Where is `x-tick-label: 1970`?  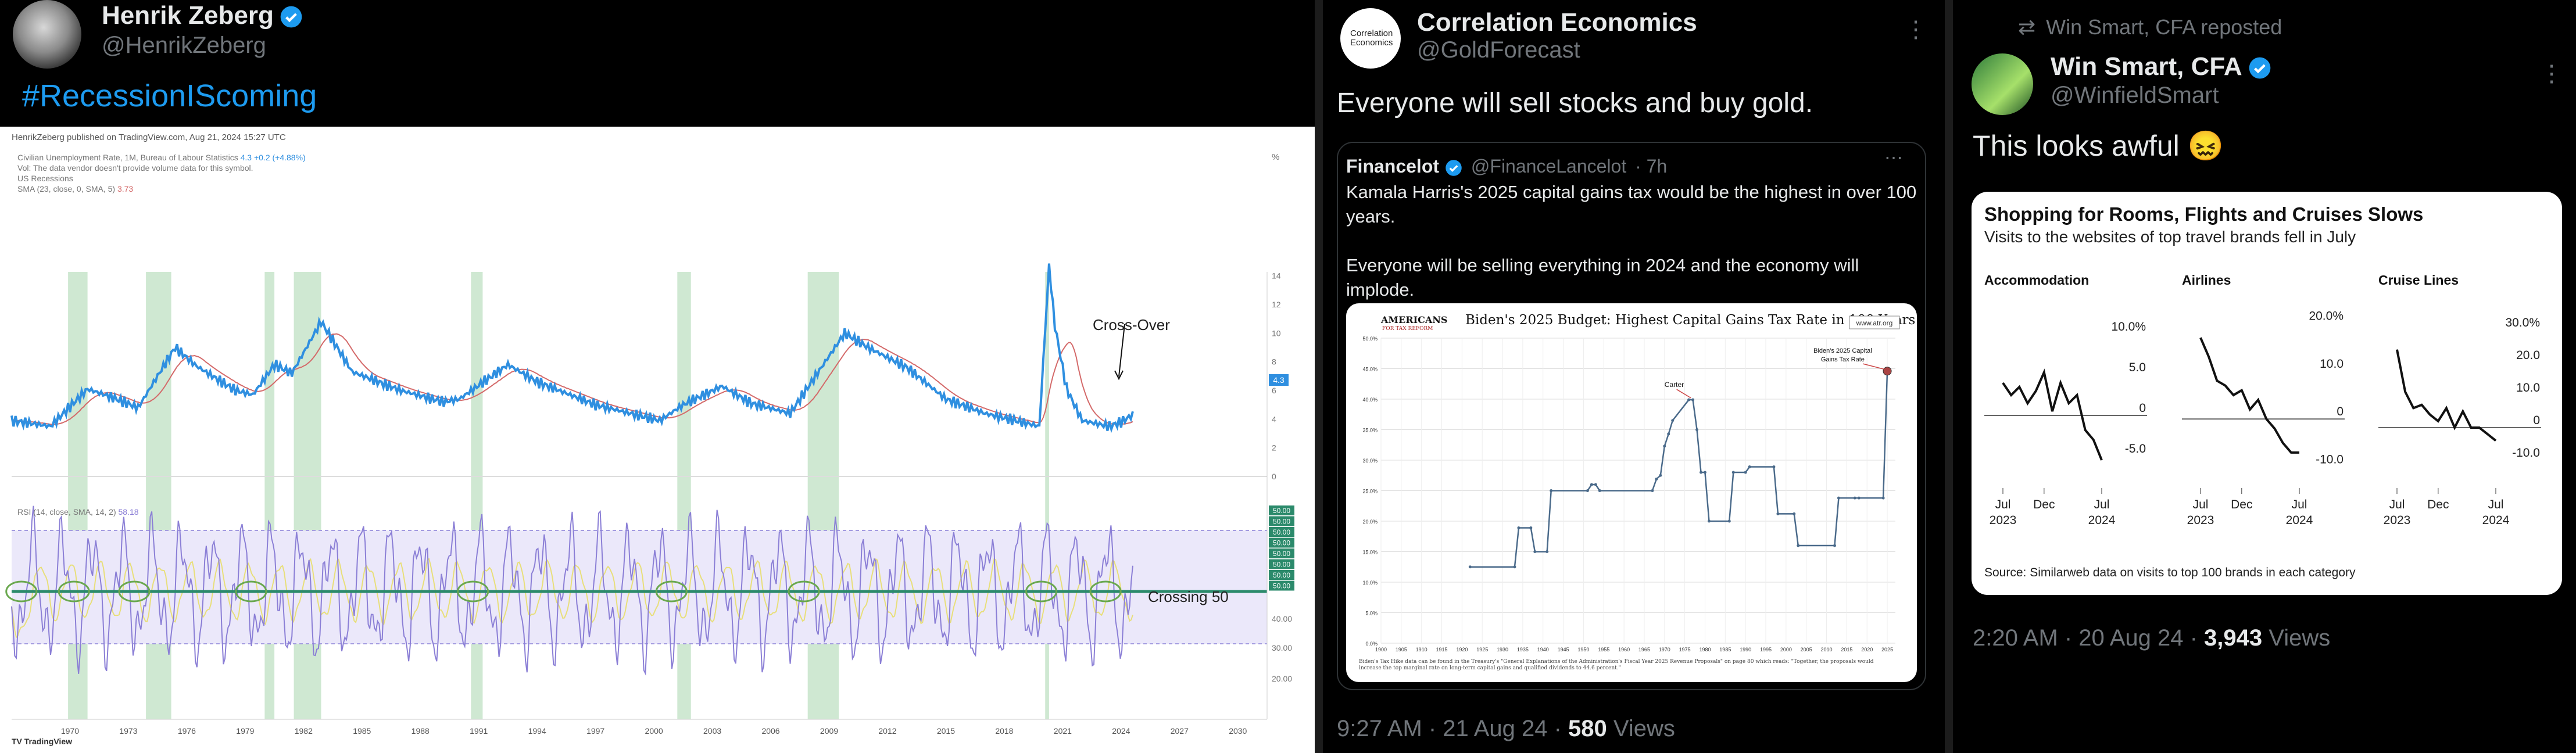 x-tick-label: 1970 is located at coordinates (1664, 649).